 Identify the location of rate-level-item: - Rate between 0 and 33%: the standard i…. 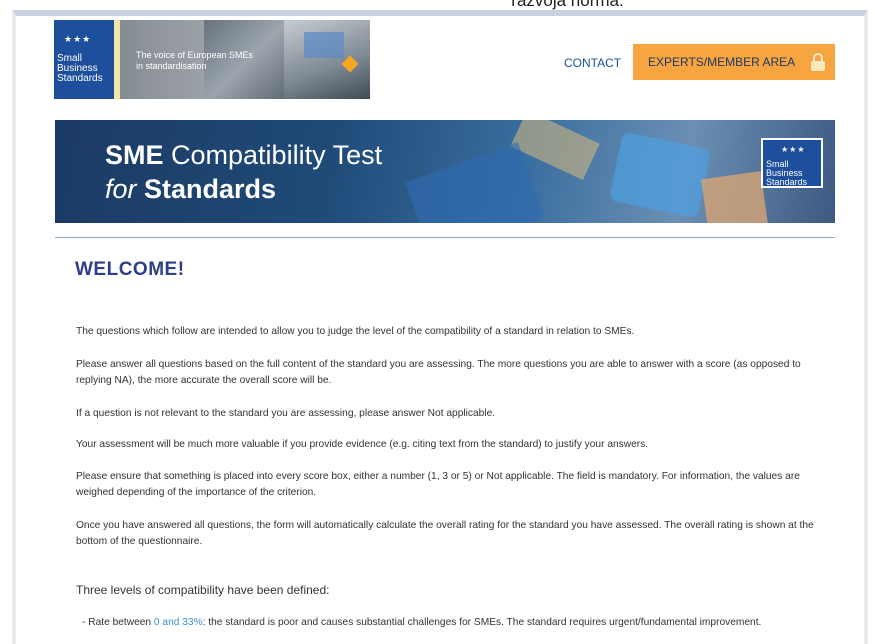
(452, 623).